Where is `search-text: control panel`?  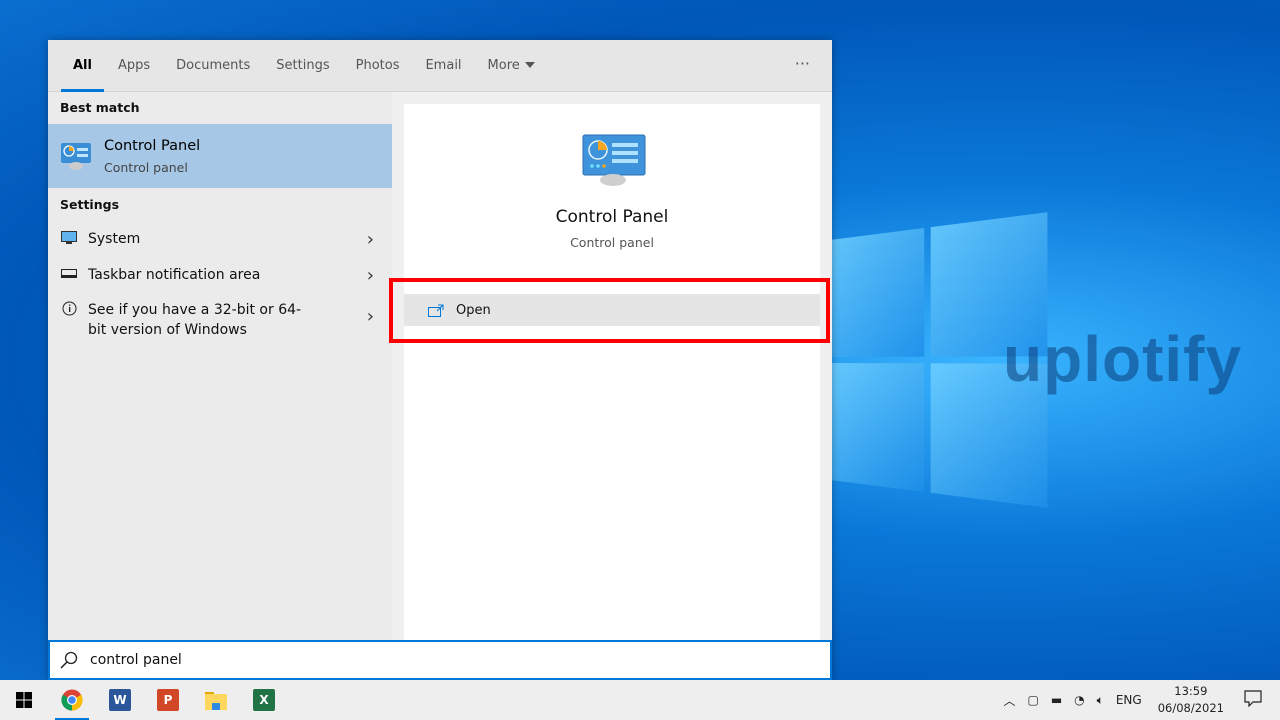 search-text: control panel is located at coordinates (136, 660).